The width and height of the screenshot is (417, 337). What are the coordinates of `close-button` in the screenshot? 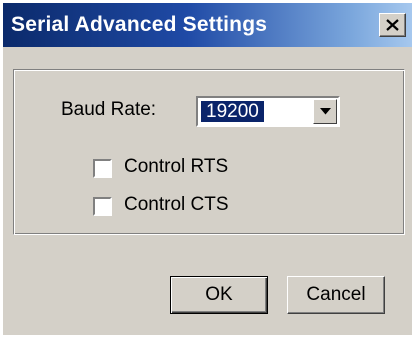 It's located at (392, 25).